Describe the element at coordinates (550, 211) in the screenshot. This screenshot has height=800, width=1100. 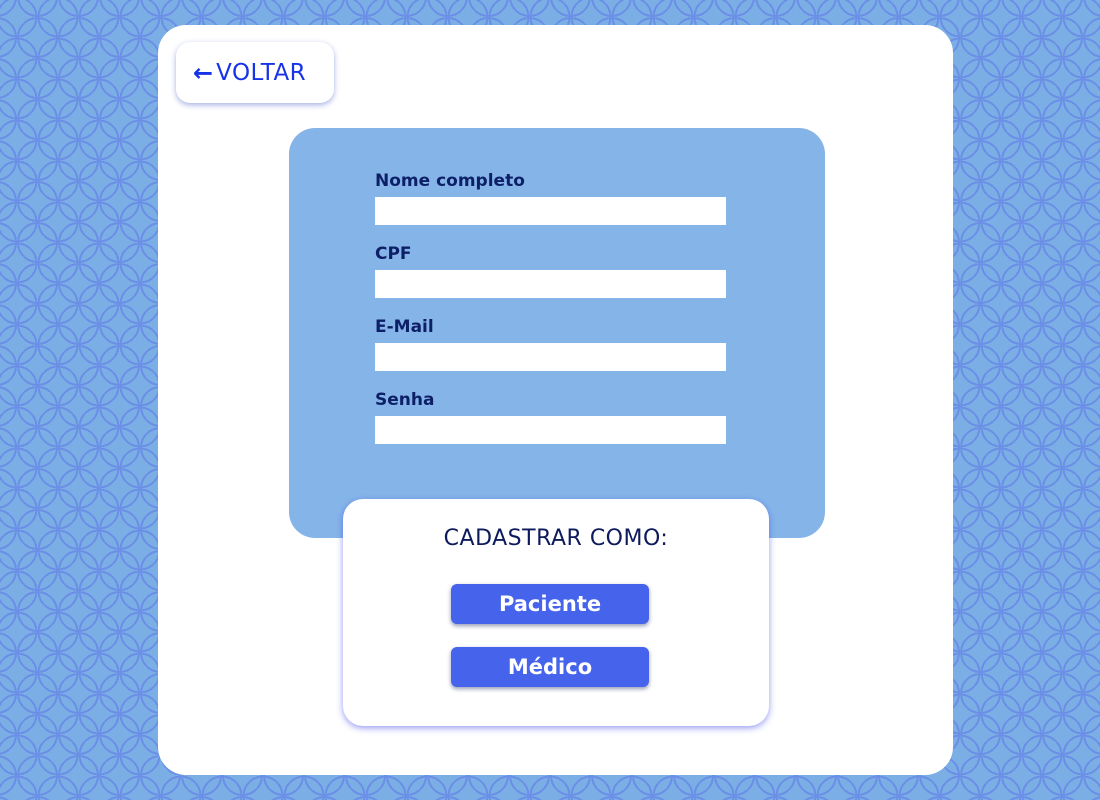
I see `full-name-input` at that location.